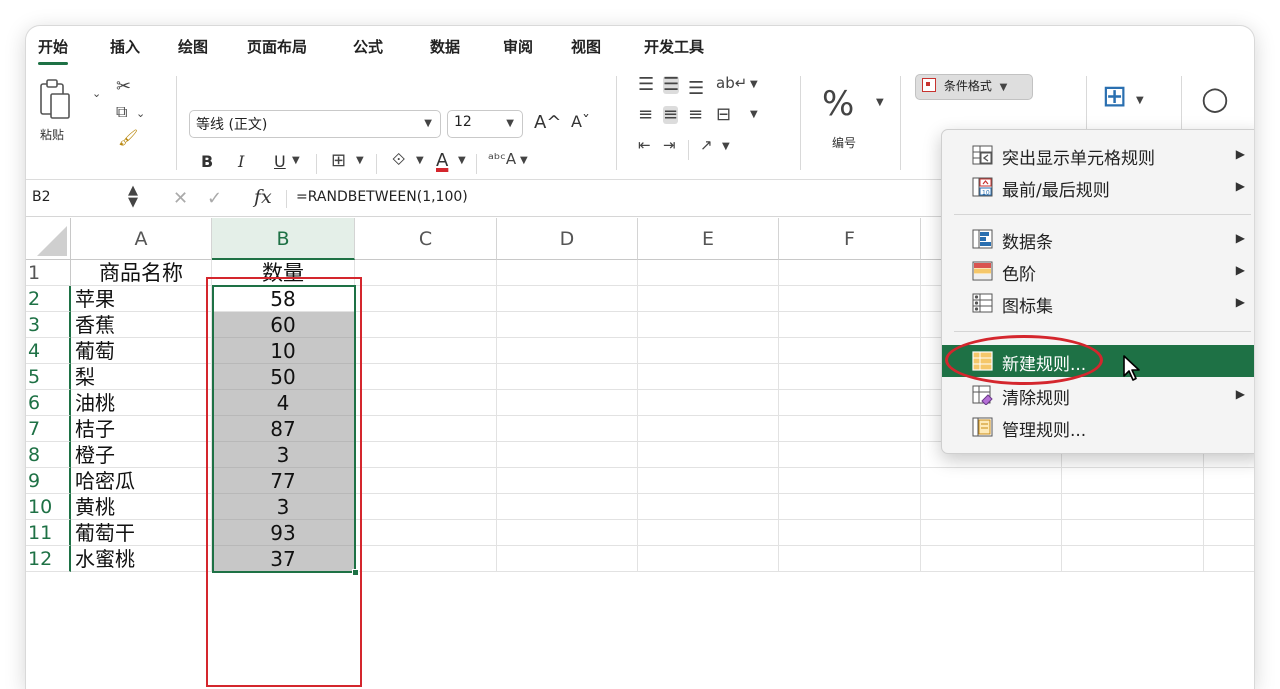 Image resolution: width=1280 pixels, height=689 pixels. What do you see at coordinates (731, 83) in the screenshot?
I see `wrap-text-icon: ab↵` at bounding box center [731, 83].